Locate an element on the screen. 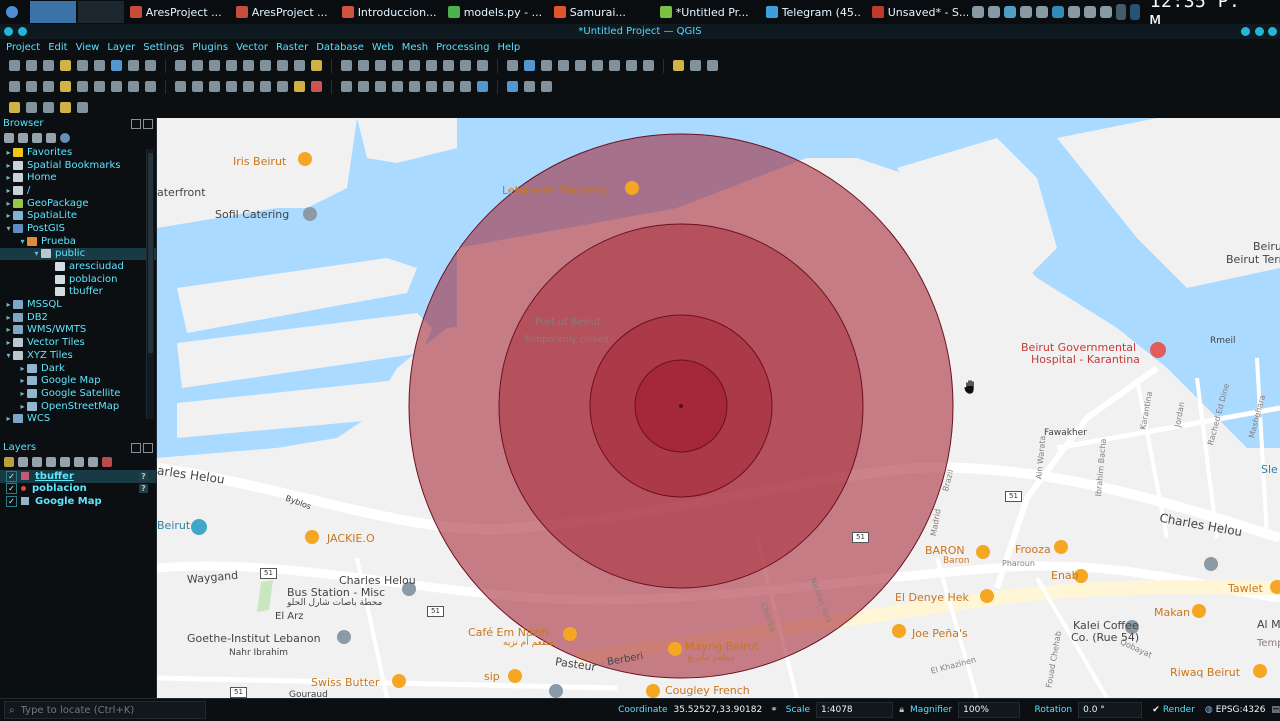  browser-item-xyz-tiles: ▾ XYZ Tiles is located at coordinates (78, 355).